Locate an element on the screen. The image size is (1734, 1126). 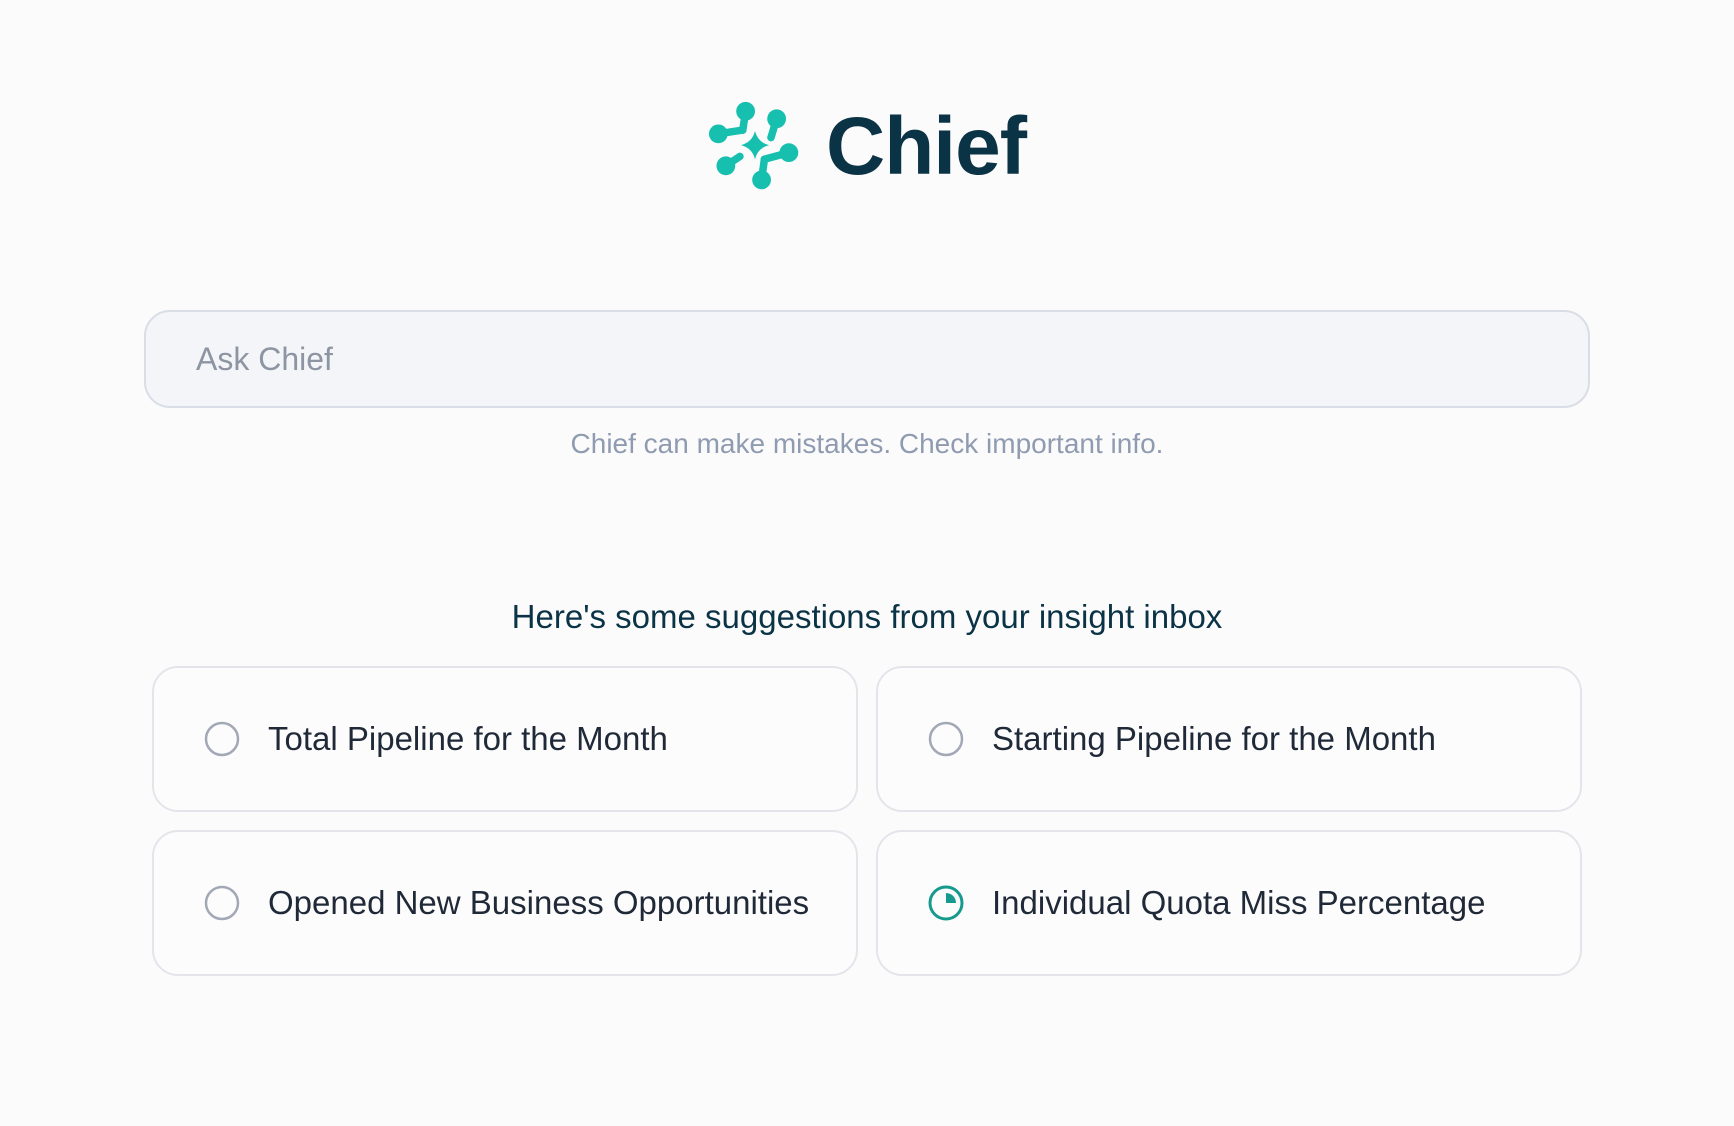
ask-chief-input is located at coordinates (891, 359).